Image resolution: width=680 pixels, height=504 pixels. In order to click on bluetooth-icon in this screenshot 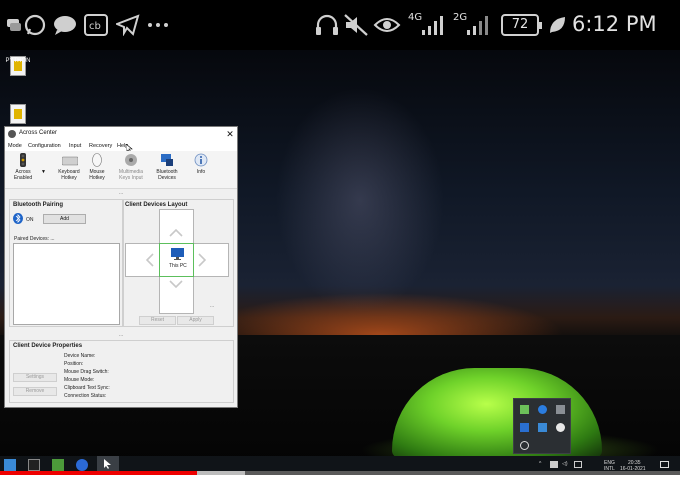, I will do `click(18, 218)`.